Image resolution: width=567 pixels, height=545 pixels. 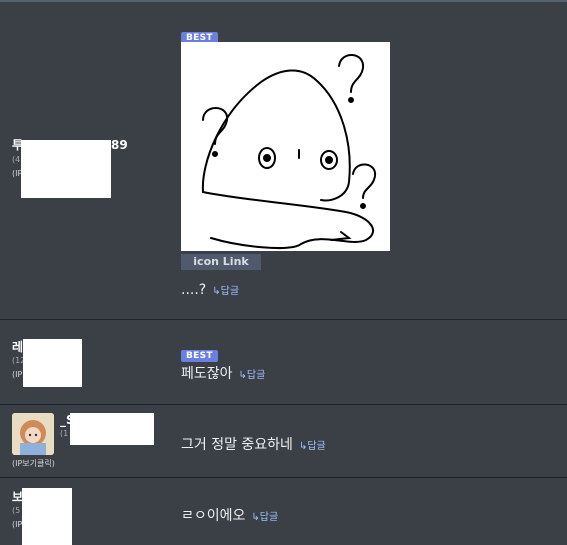 I want to click on comment-body: ....? ↳답글, so click(x=210, y=288).